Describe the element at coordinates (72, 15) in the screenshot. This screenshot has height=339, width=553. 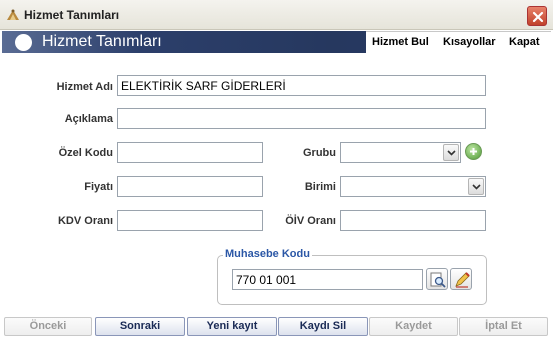
I see `window-title: Hizmet Tanımları` at that location.